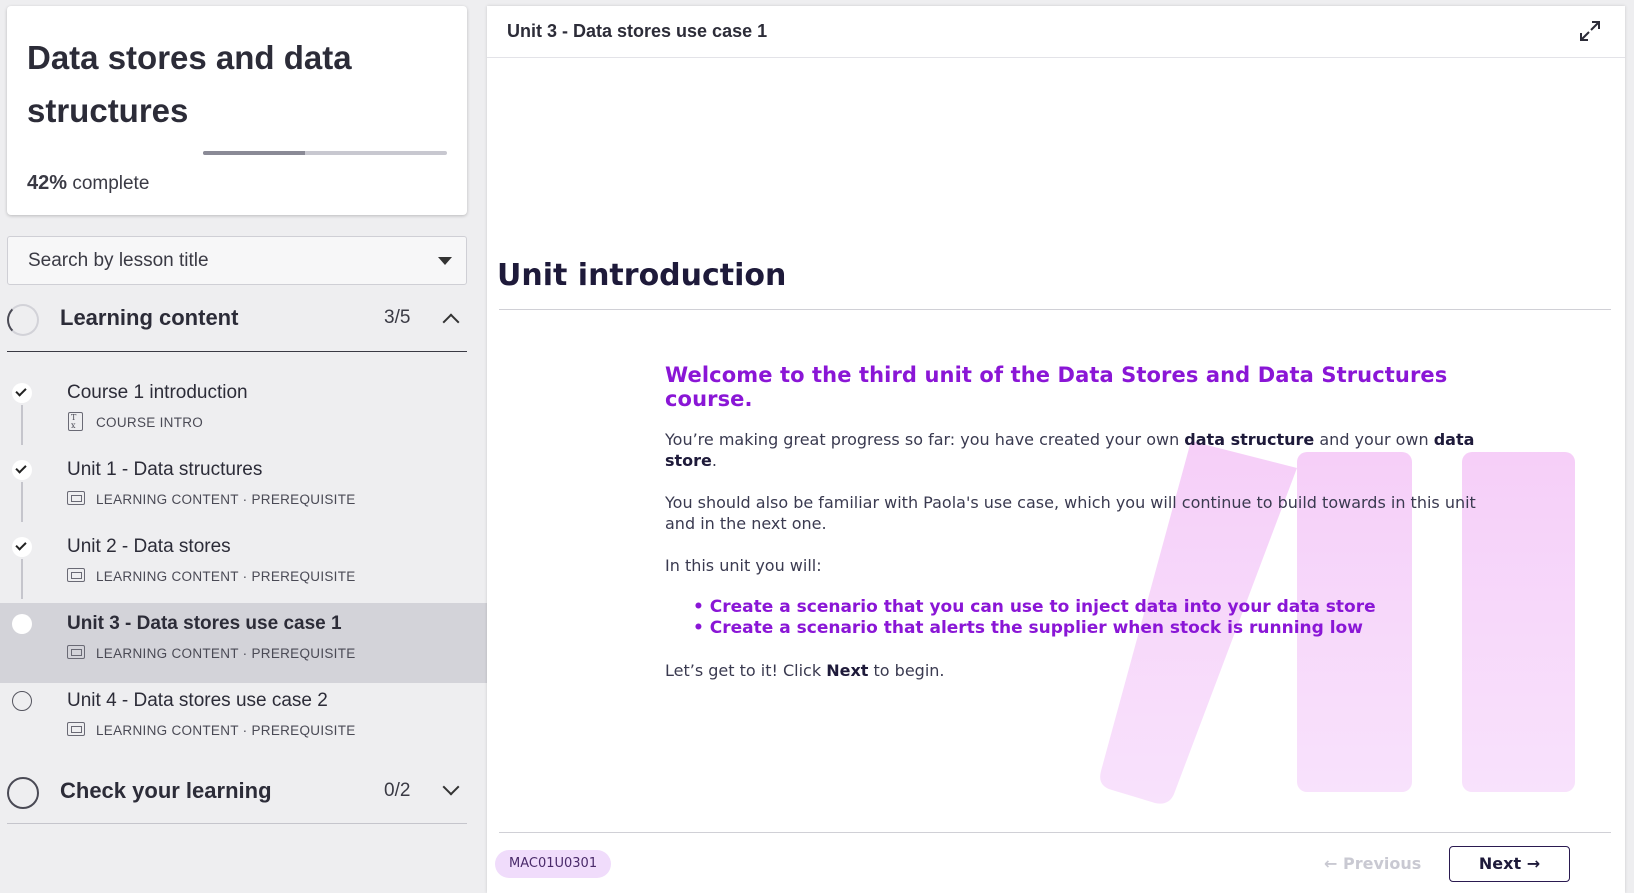 The width and height of the screenshot is (1634, 893). Describe the element at coordinates (746, 670) in the screenshot. I see `text-run: Let’s get to it! Click` at that location.